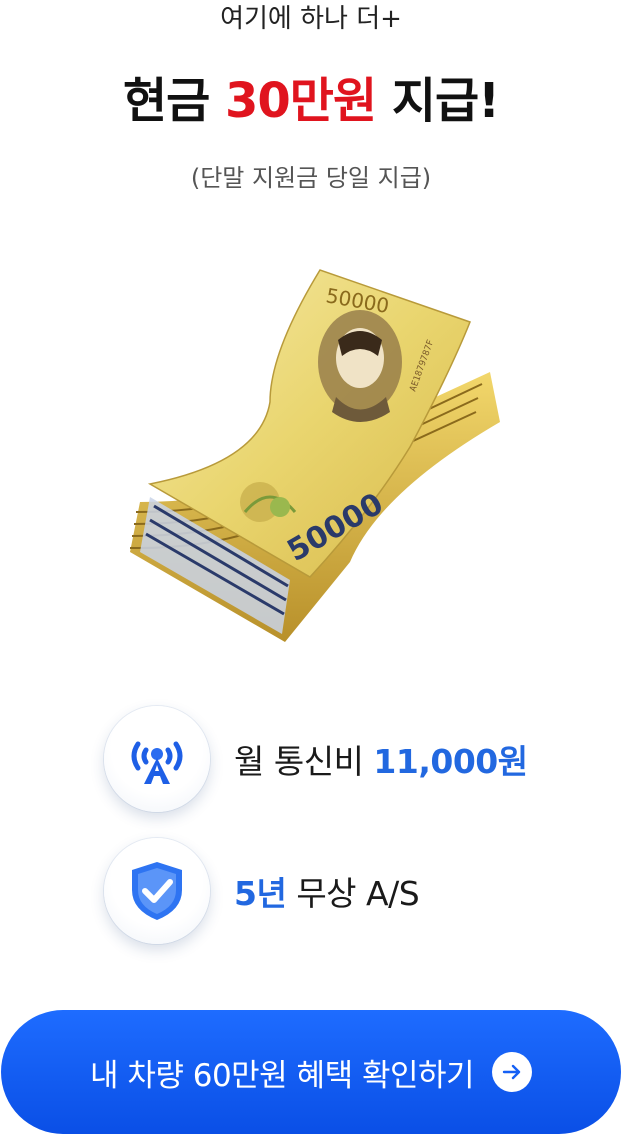 The width and height of the screenshot is (622, 1134). I want to click on arrow-right-icon, so click(512, 1072).